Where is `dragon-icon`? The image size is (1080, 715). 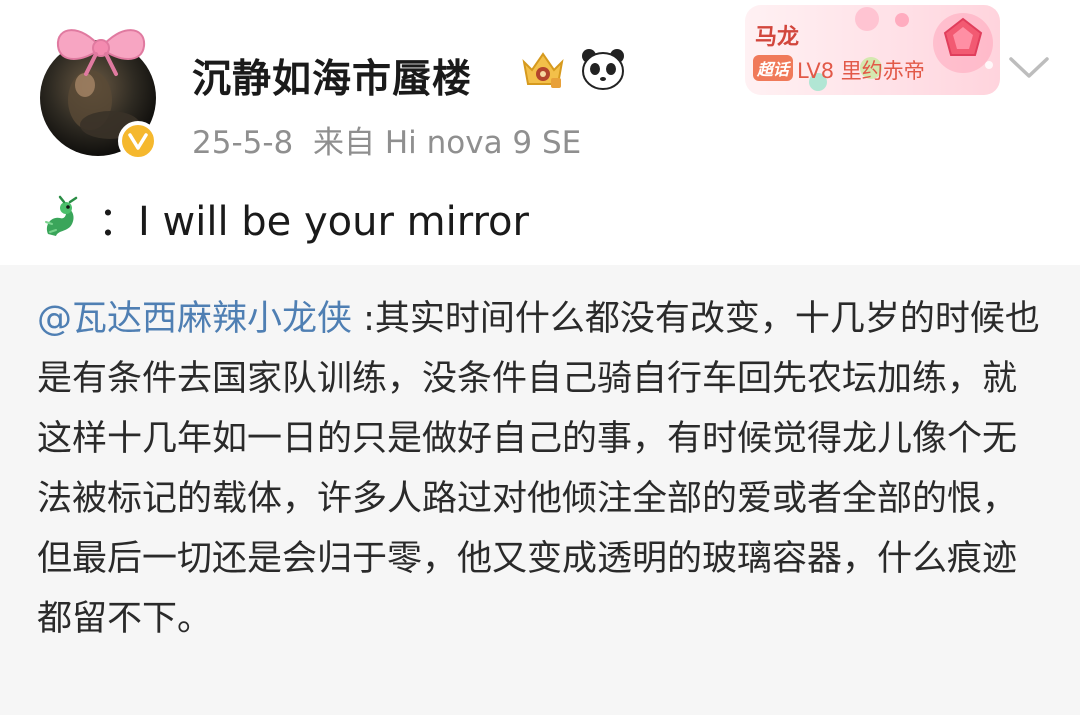 dragon-icon is located at coordinates (61, 215).